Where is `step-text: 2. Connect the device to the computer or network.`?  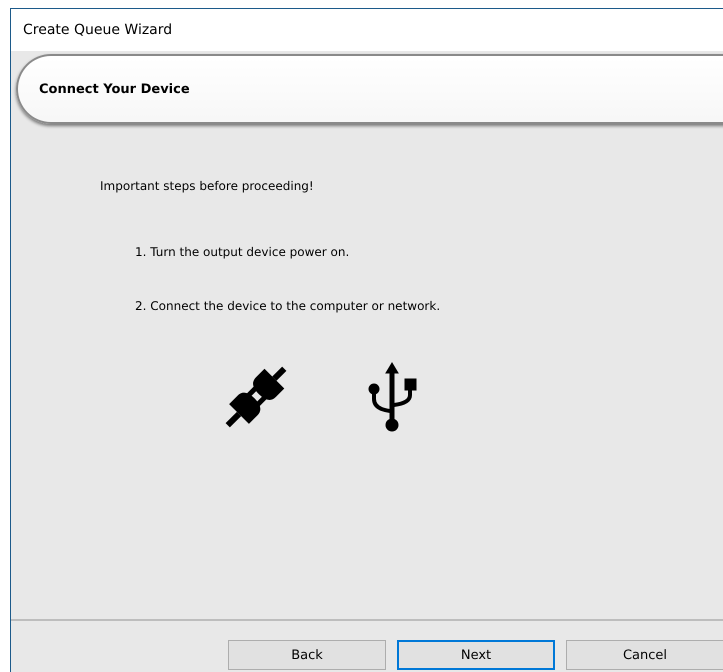
step-text: 2. Connect the device to the computer or network. is located at coordinates (288, 306).